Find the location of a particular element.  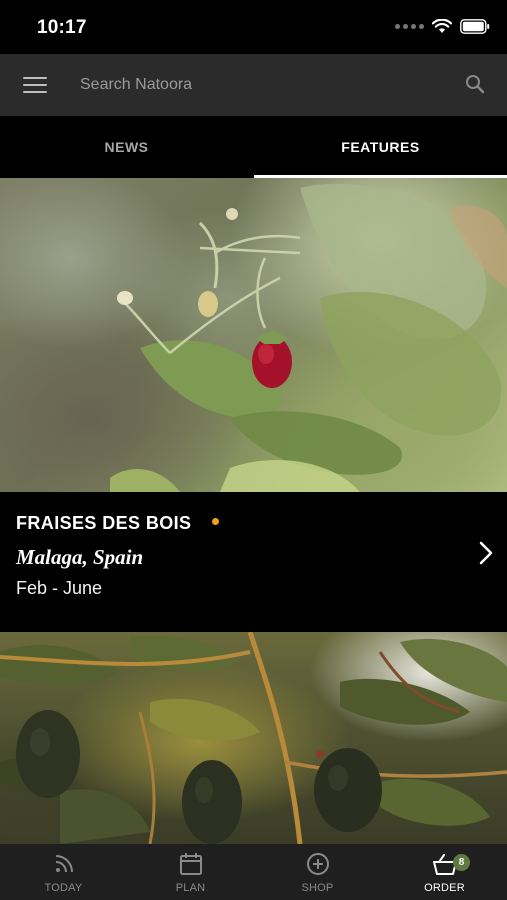

feature-title: FRAISES DES BOIS is located at coordinates (104, 523).